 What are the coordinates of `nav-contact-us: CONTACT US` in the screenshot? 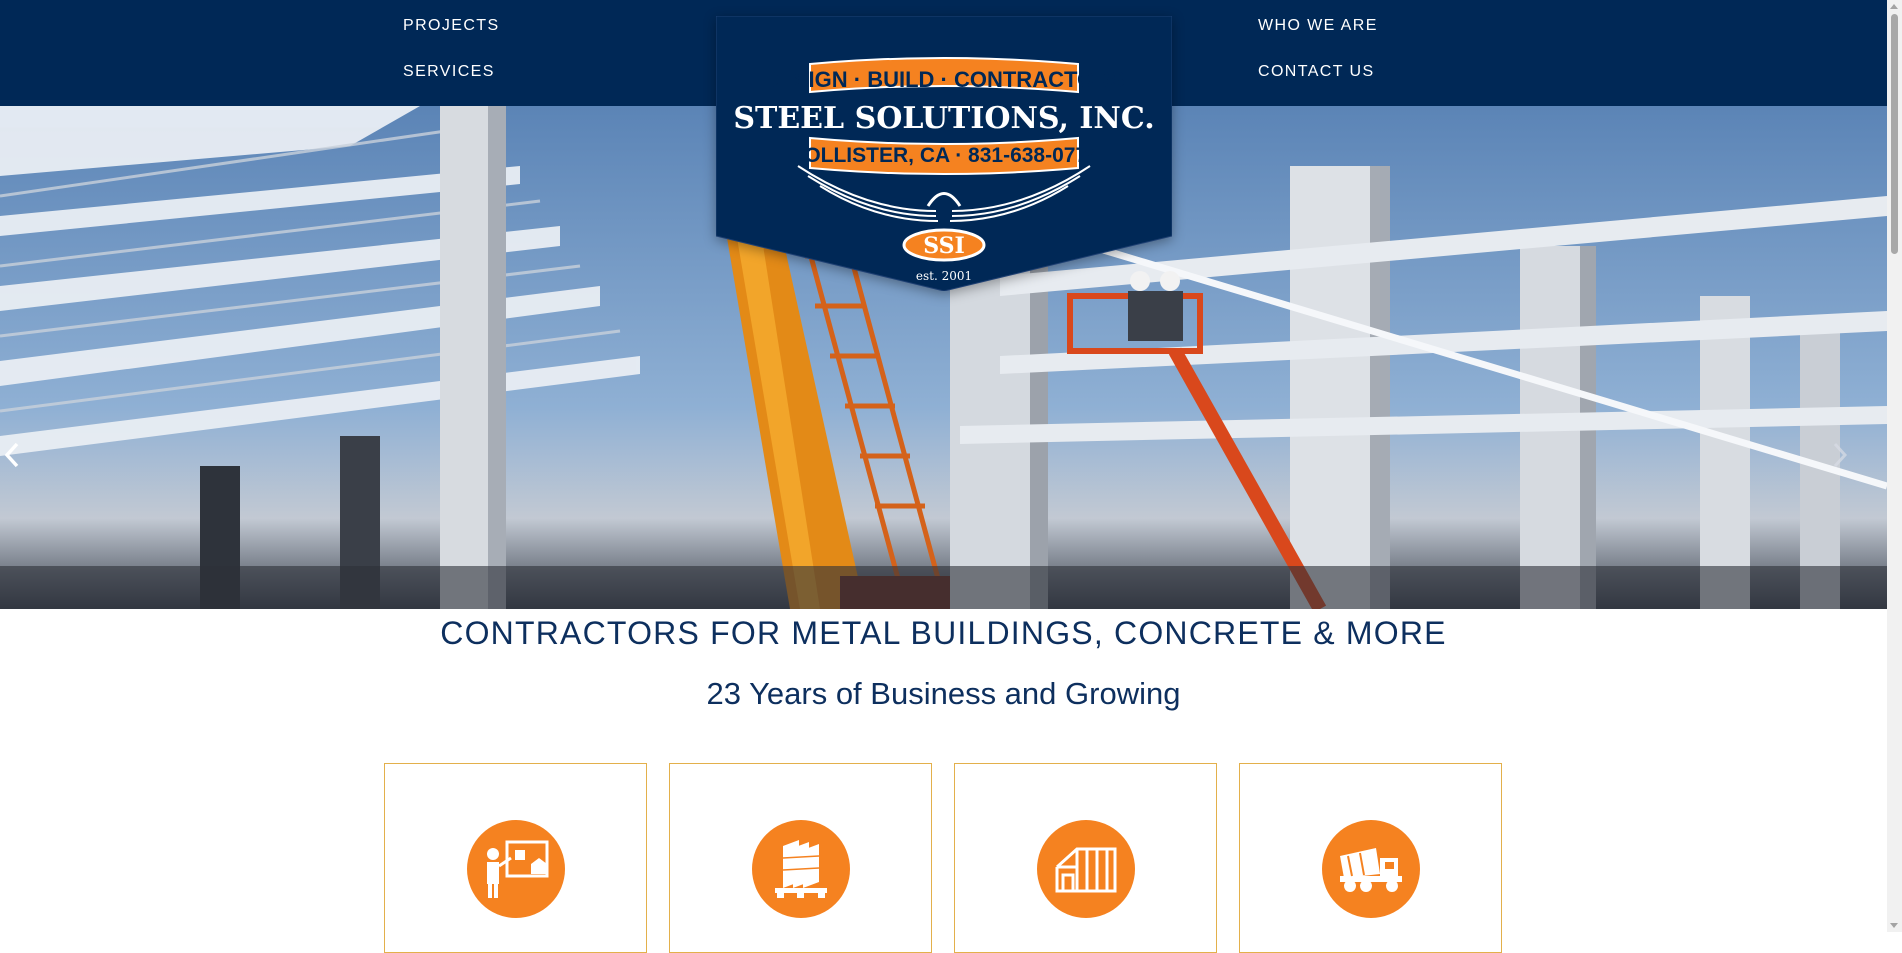 It's located at (1316, 72).